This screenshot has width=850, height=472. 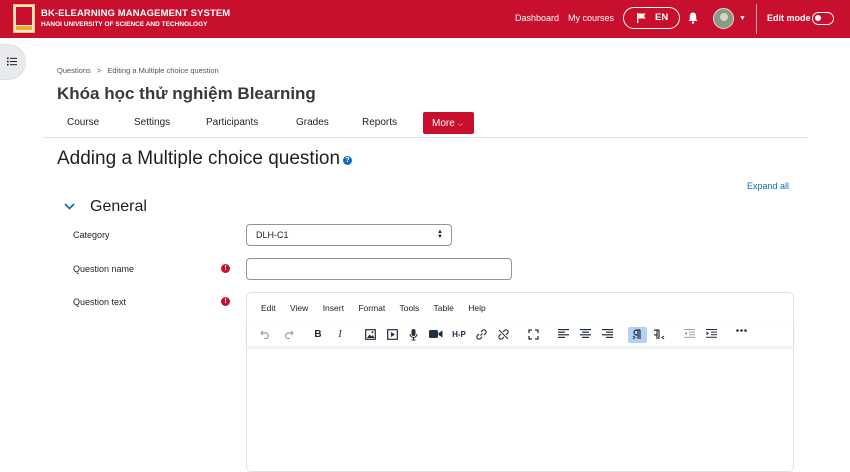 What do you see at coordinates (83, 122) in the screenshot?
I see `tab-course: Course` at bounding box center [83, 122].